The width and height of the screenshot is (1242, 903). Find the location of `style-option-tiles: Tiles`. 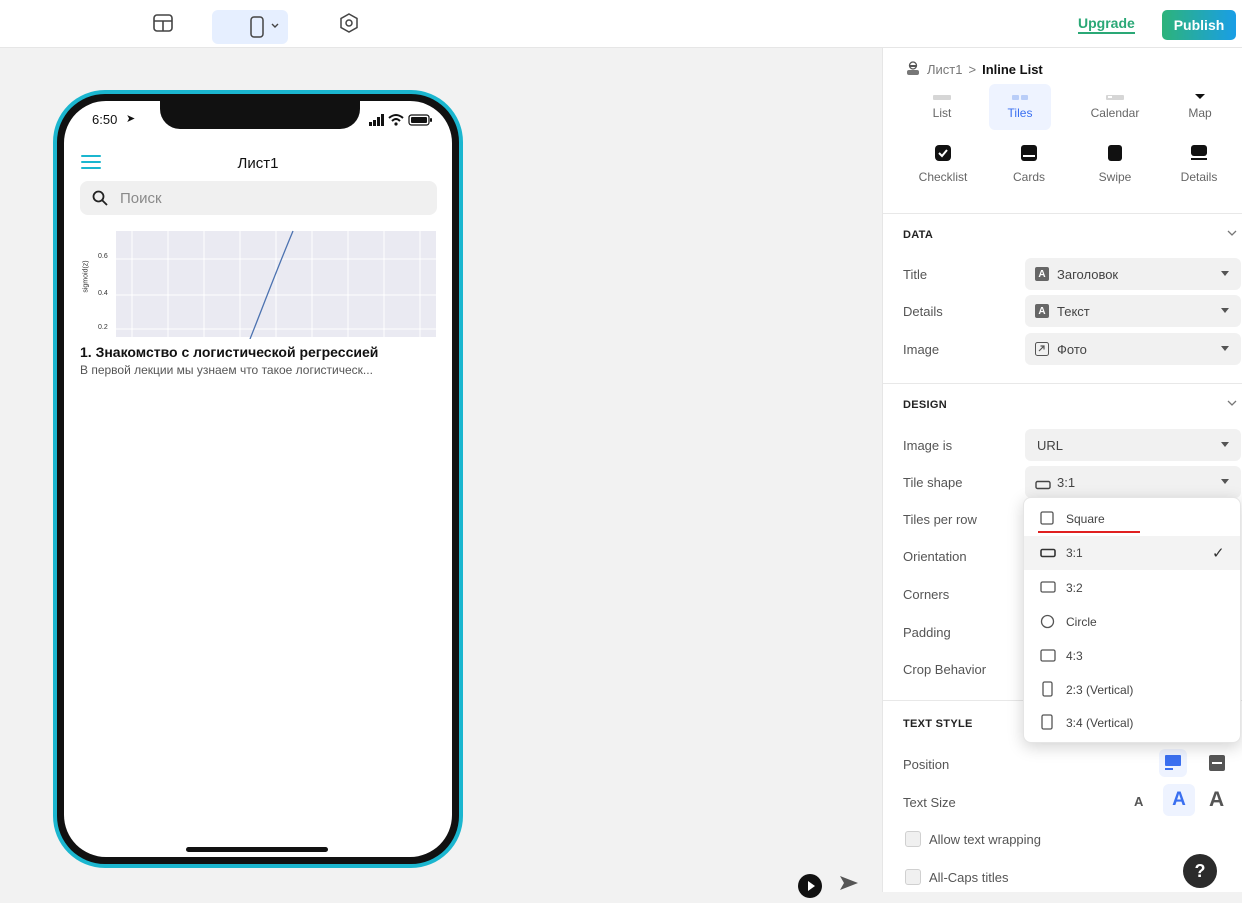

style-option-tiles: Tiles is located at coordinates (1020, 107).